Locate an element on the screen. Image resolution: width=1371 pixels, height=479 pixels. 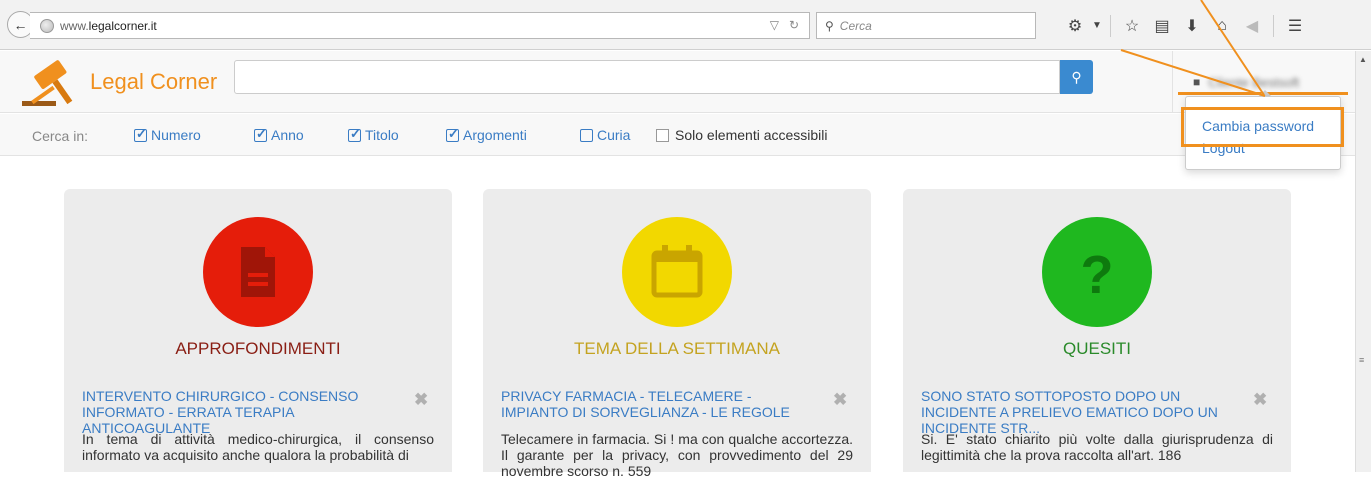
reading-list-icon: ▤ is located at coordinates (1162, 25).